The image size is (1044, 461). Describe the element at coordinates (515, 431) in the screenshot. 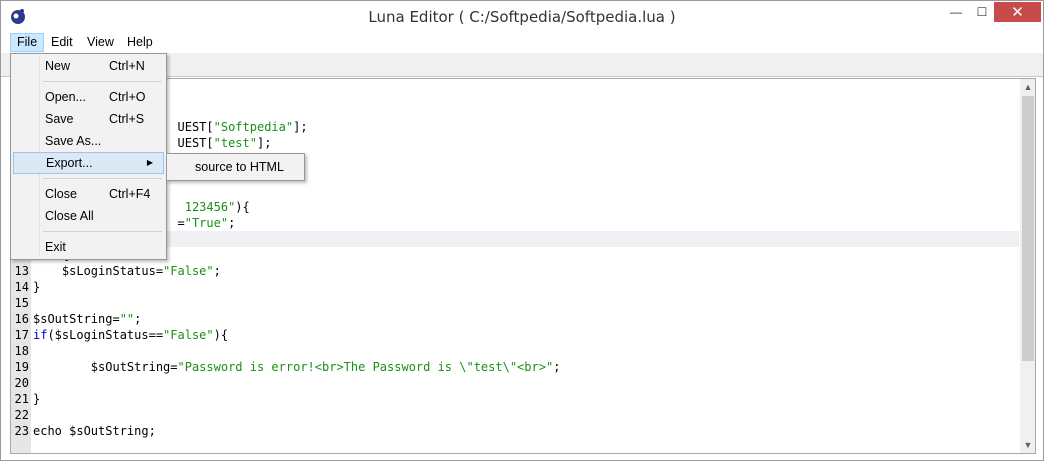

I see `code-line: 23 echo $sOutString;` at that location.